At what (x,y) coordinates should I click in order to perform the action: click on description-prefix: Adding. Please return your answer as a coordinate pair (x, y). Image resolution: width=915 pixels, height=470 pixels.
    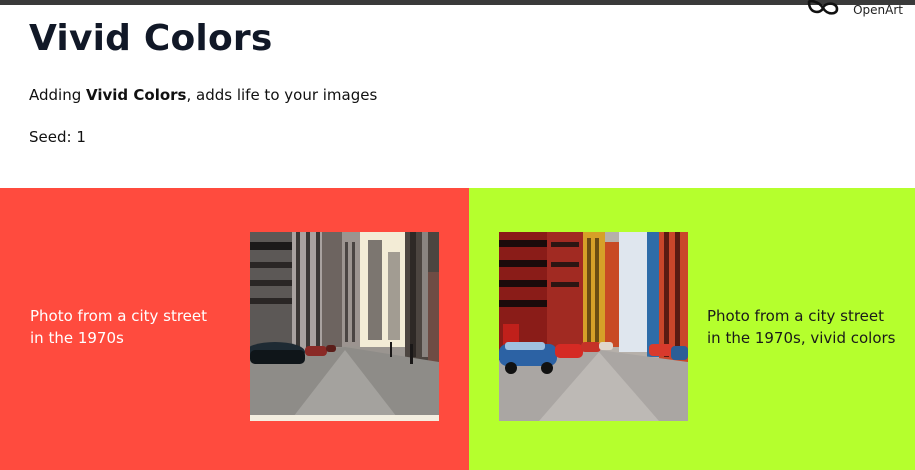
    Looking at the image, I should click on (58, 95).